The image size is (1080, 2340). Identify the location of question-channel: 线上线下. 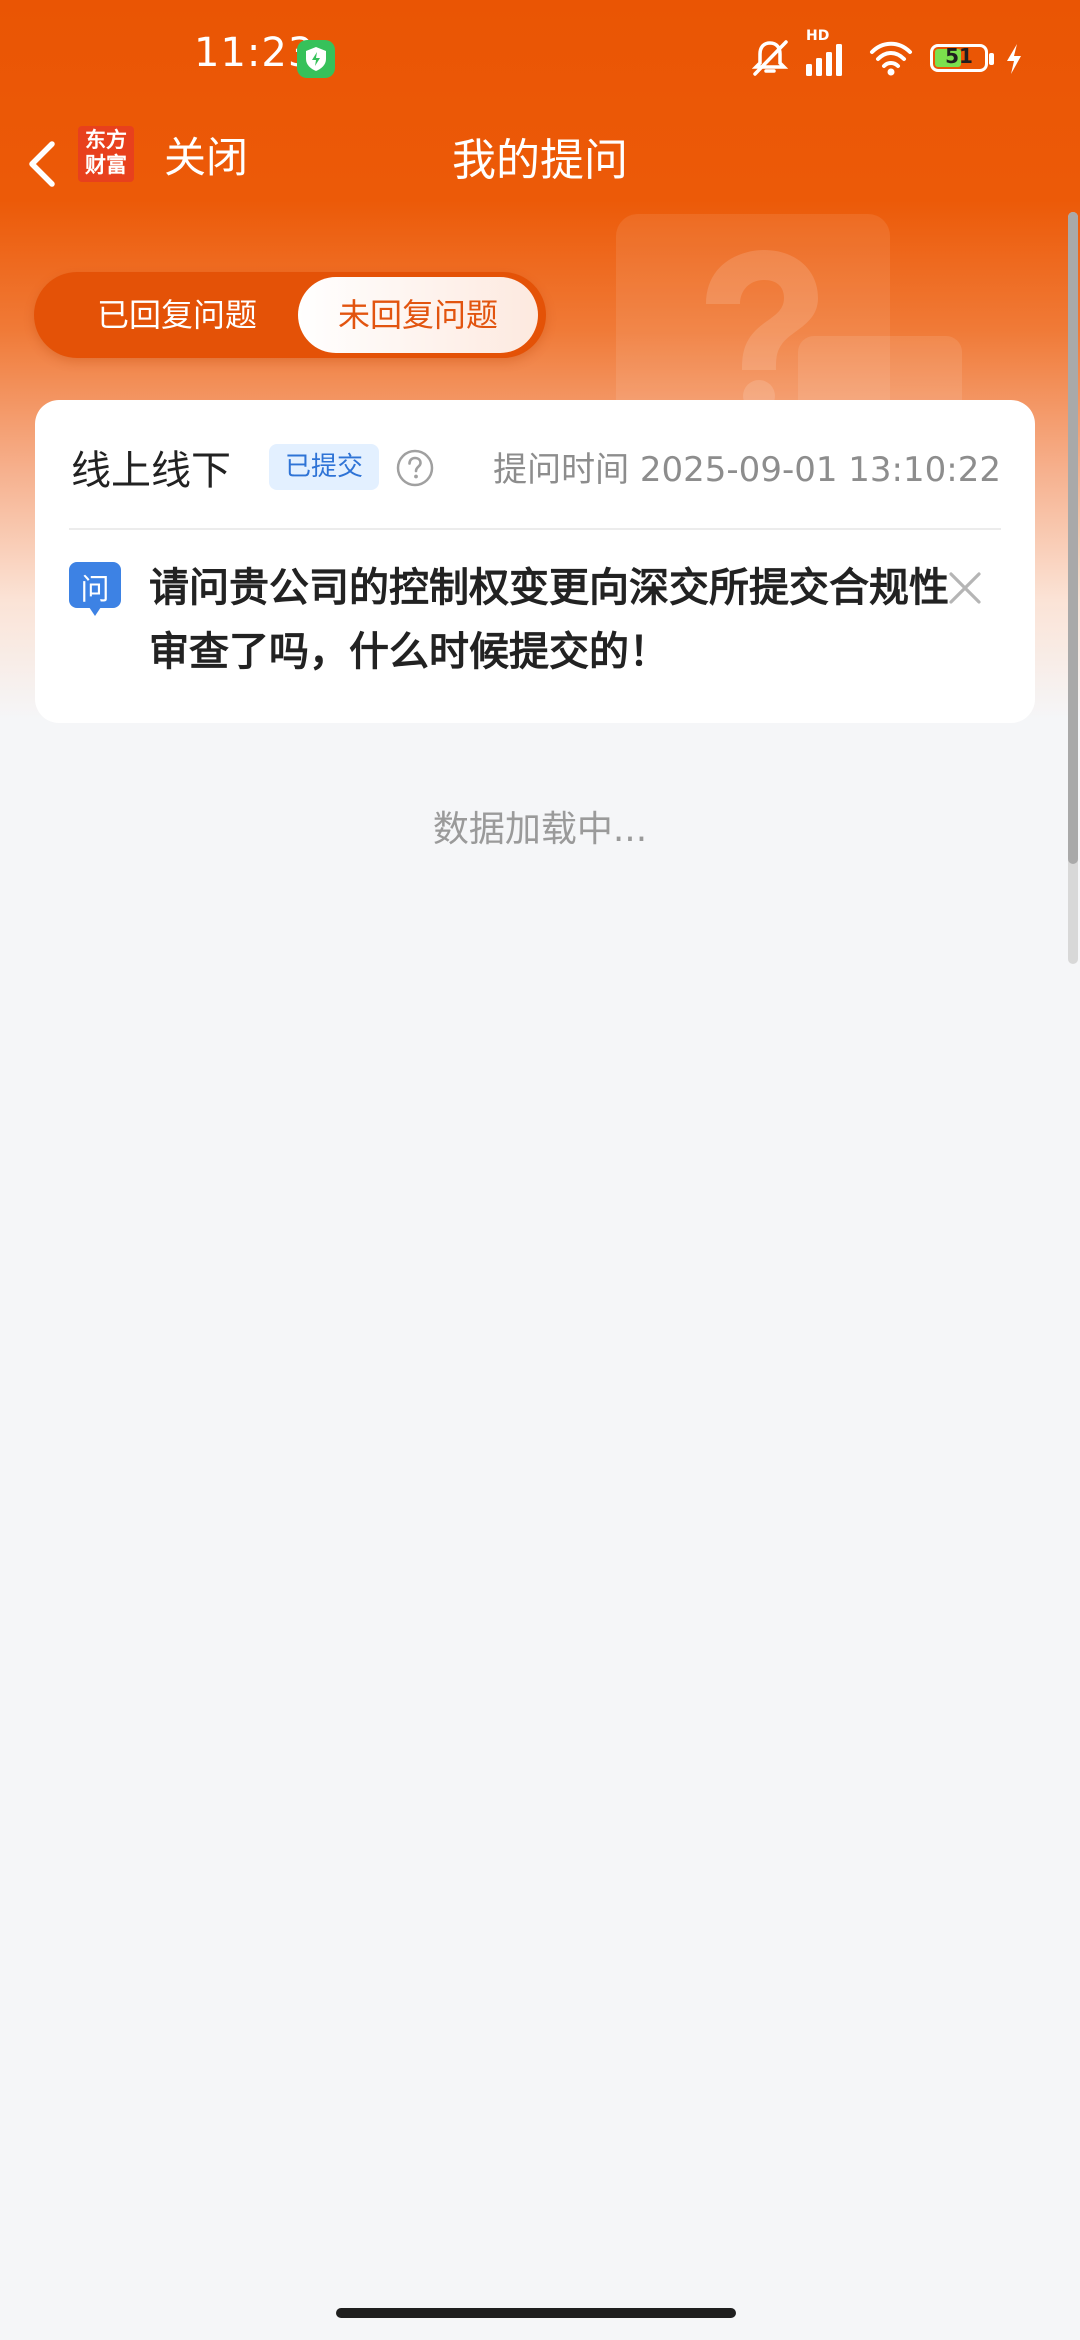
(151, 471).